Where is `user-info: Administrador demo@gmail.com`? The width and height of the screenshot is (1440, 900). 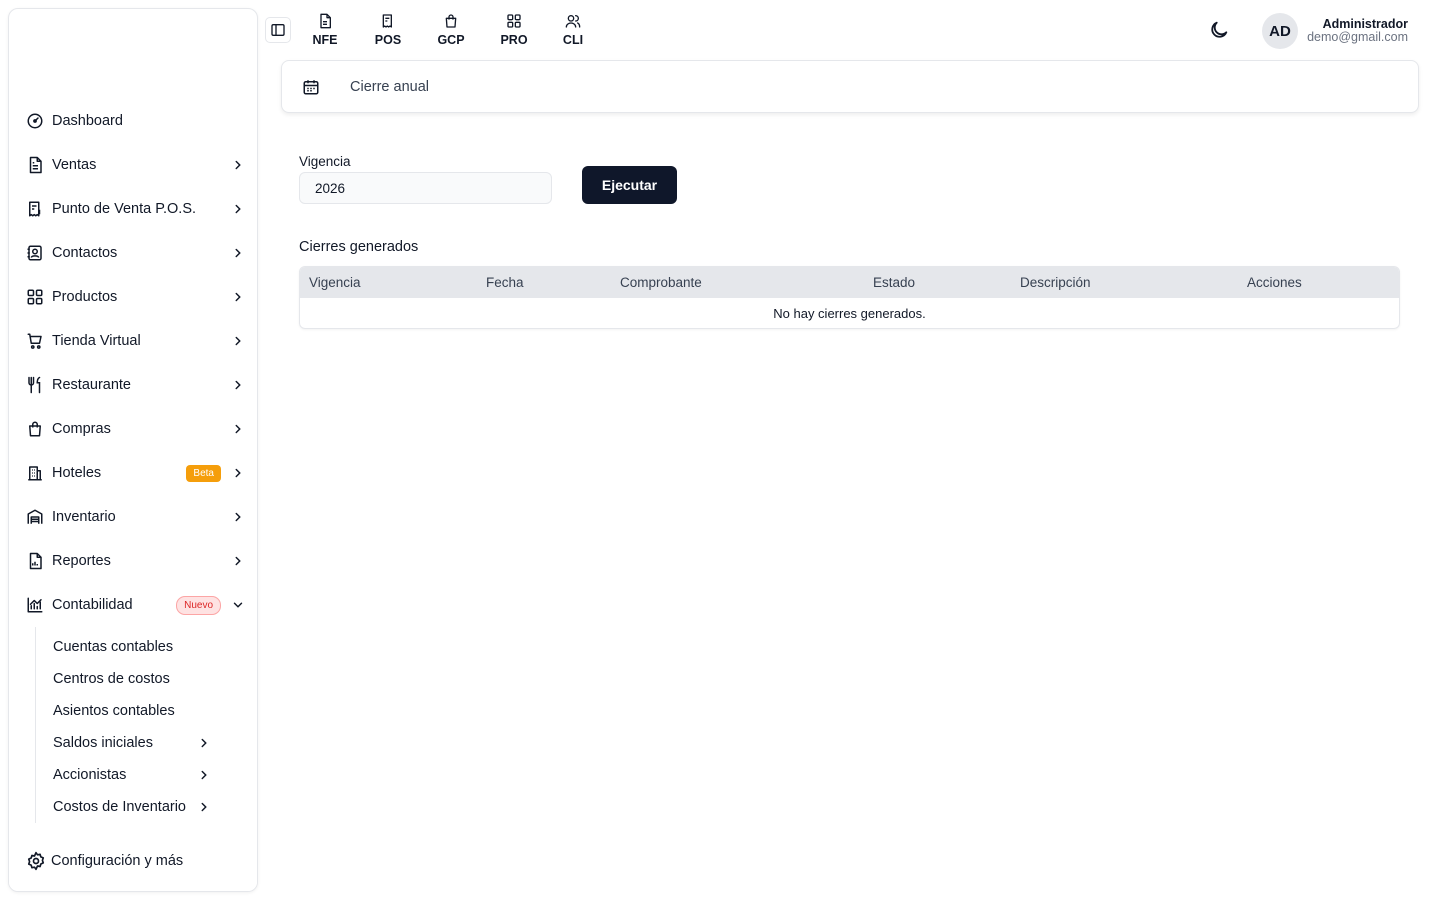 user-info: Administrador demo@gmail.com is located at coordinates (1357, 30).